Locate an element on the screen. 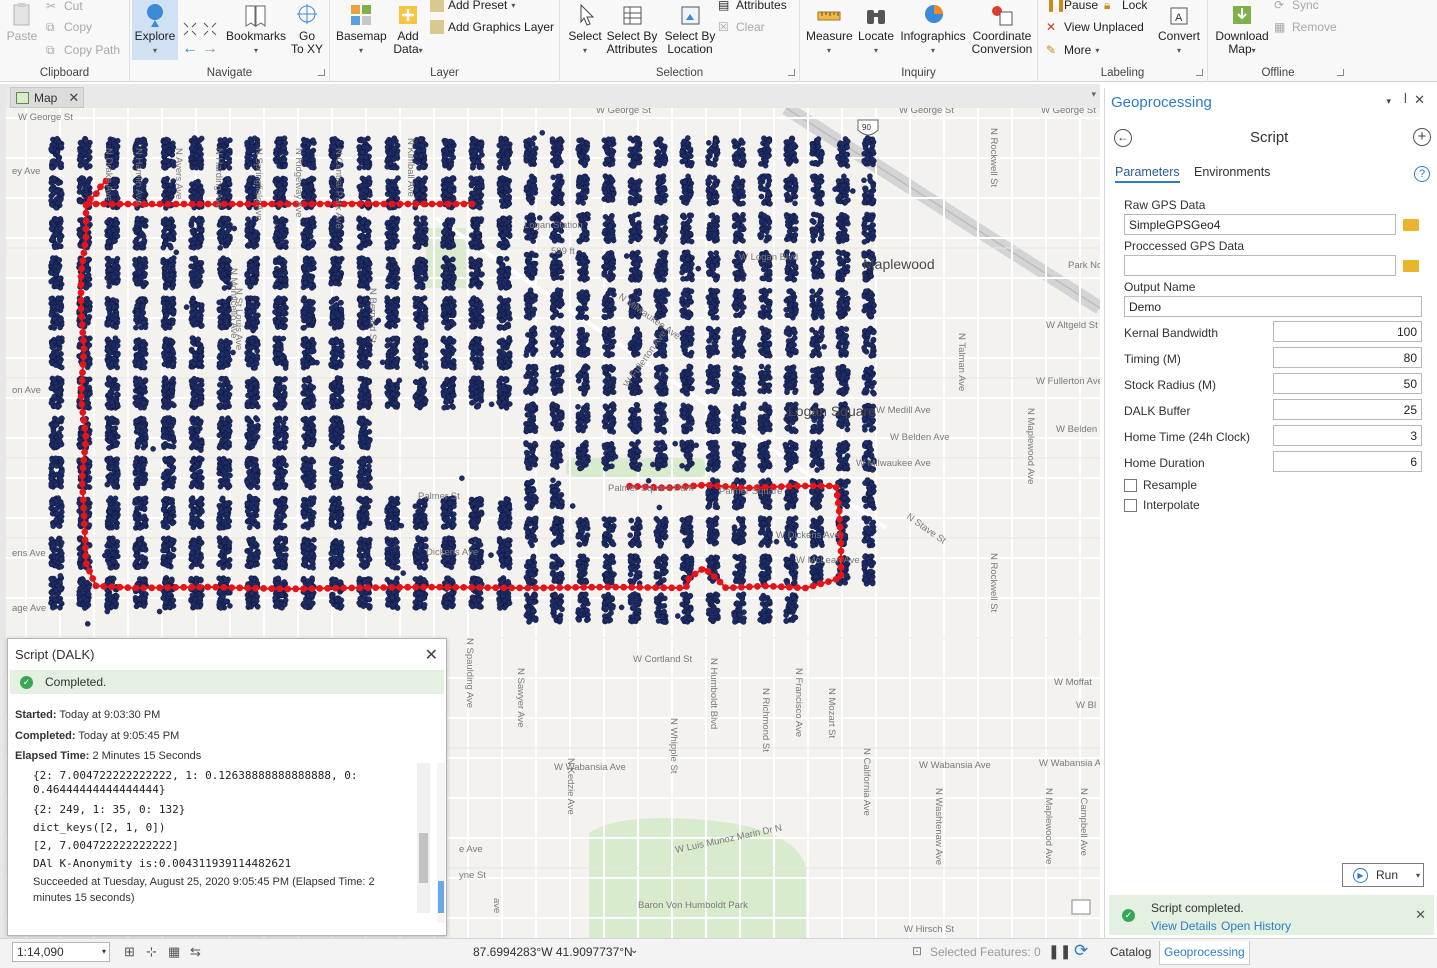 The image size is (1437, 968). full-extent-icon is located at coordinates (201, 29).